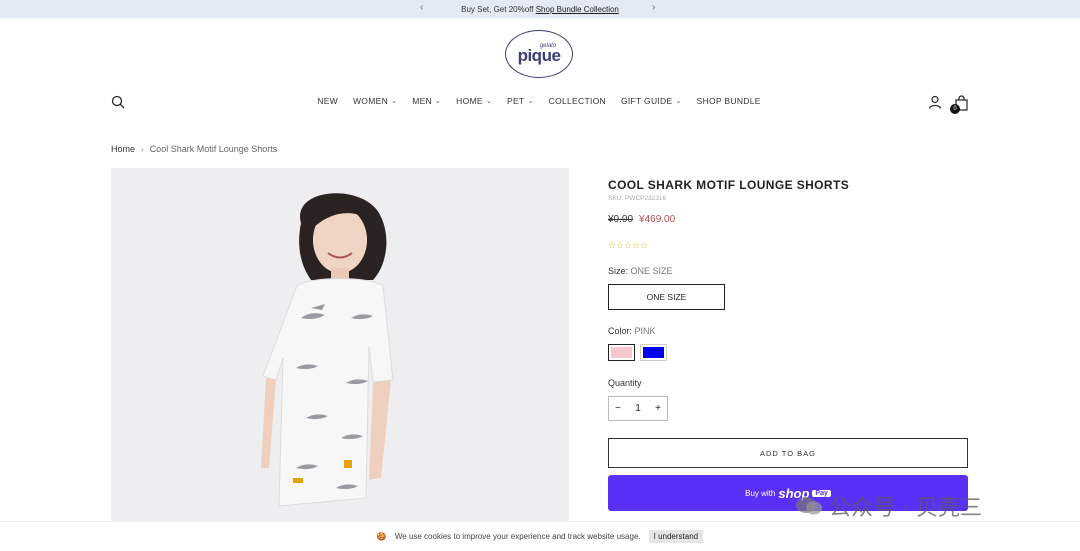 This screenshot has height=551, width=1080. Describe the element at coordinates (497, 9) in the screenshot. I see `announcement-text: Buy Set, Get 20%off` at that location.